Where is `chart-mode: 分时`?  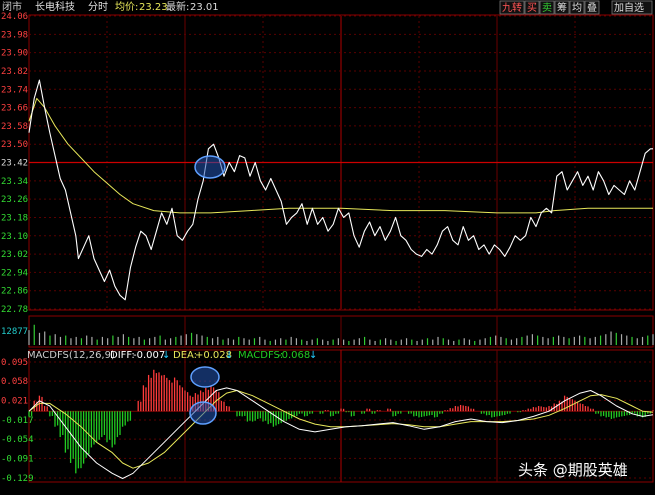 chart-mode: 分时 is located at coordinates (98, 7).